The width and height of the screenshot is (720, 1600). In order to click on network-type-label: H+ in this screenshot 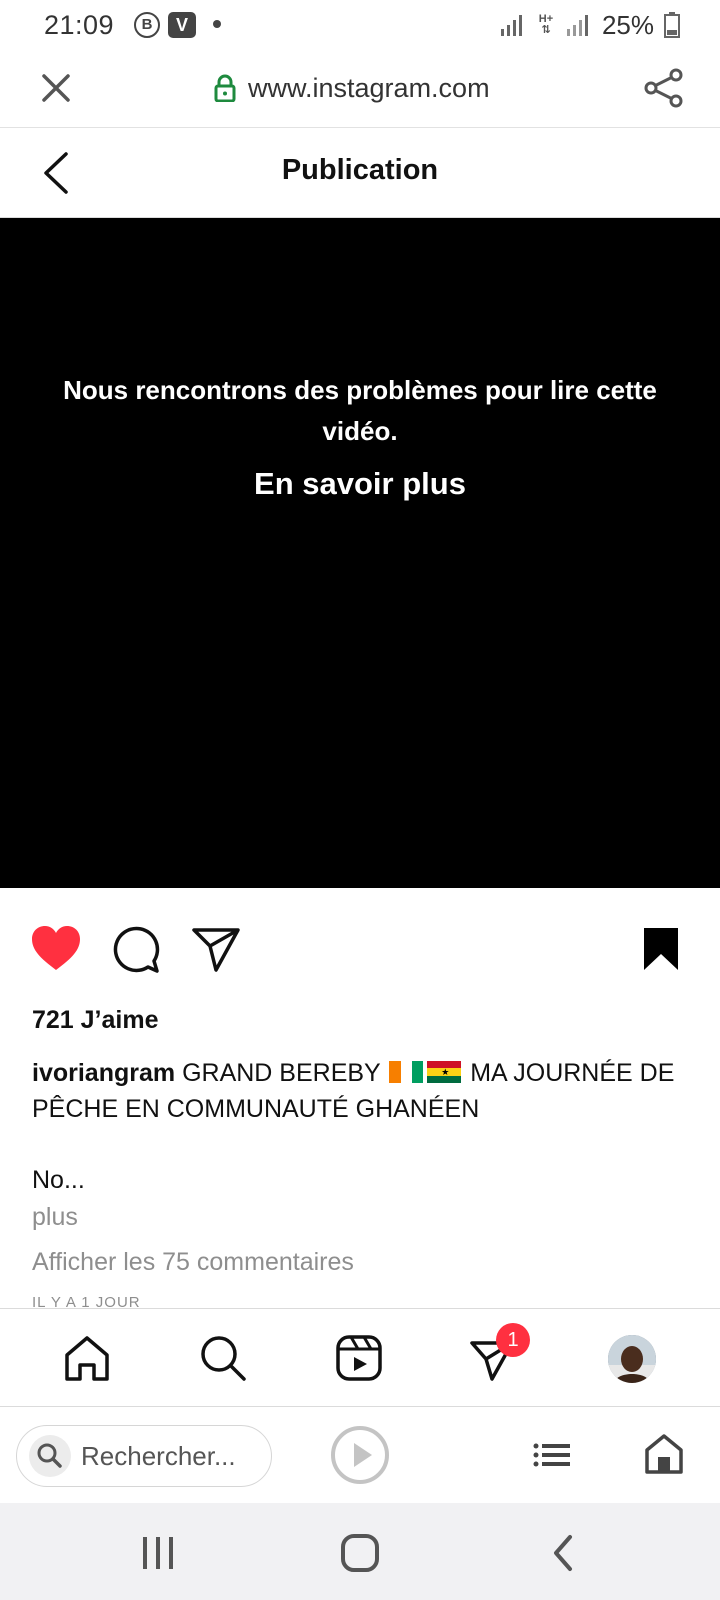, I will do `click(546, 19)`.